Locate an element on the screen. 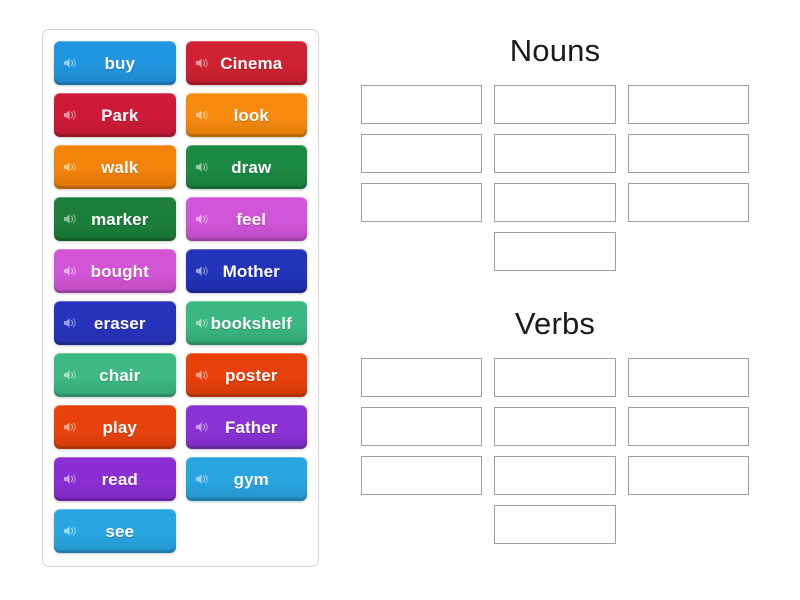 The height and width of the screenshot is (600, 800). word-tile-cell: bought is located at coordinates (115, 271).